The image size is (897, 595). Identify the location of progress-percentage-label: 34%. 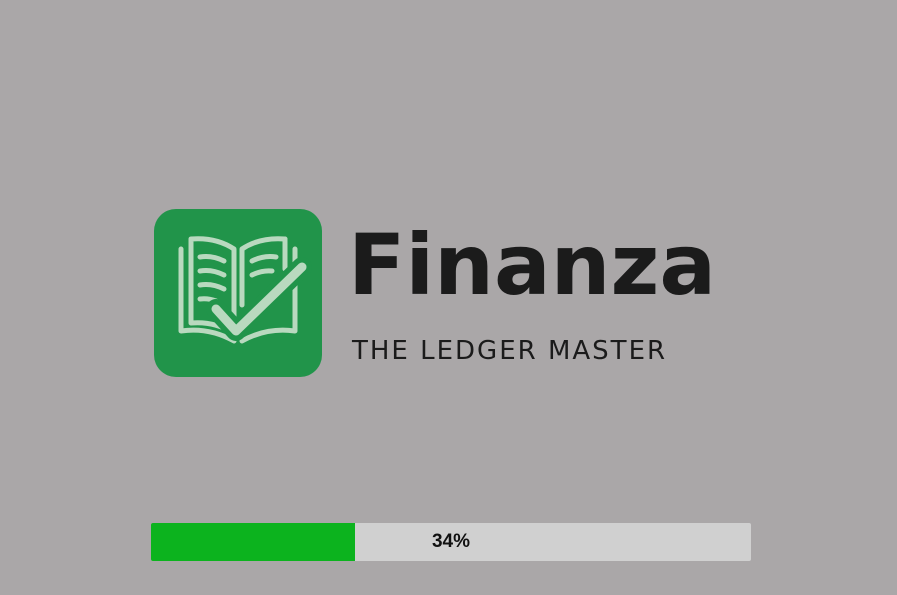
(451, 541).